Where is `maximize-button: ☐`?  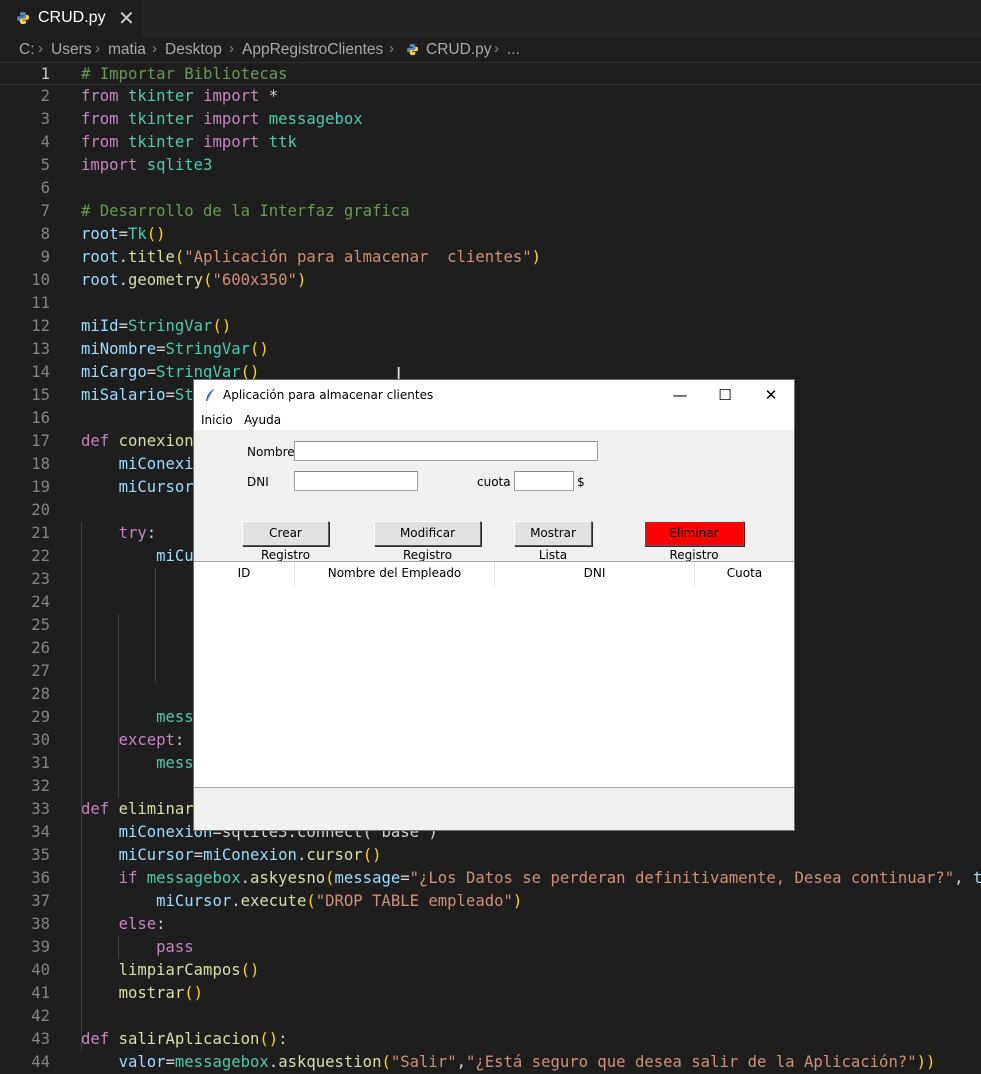 maximize-button: ☐ is located at coordinates (725, 395).